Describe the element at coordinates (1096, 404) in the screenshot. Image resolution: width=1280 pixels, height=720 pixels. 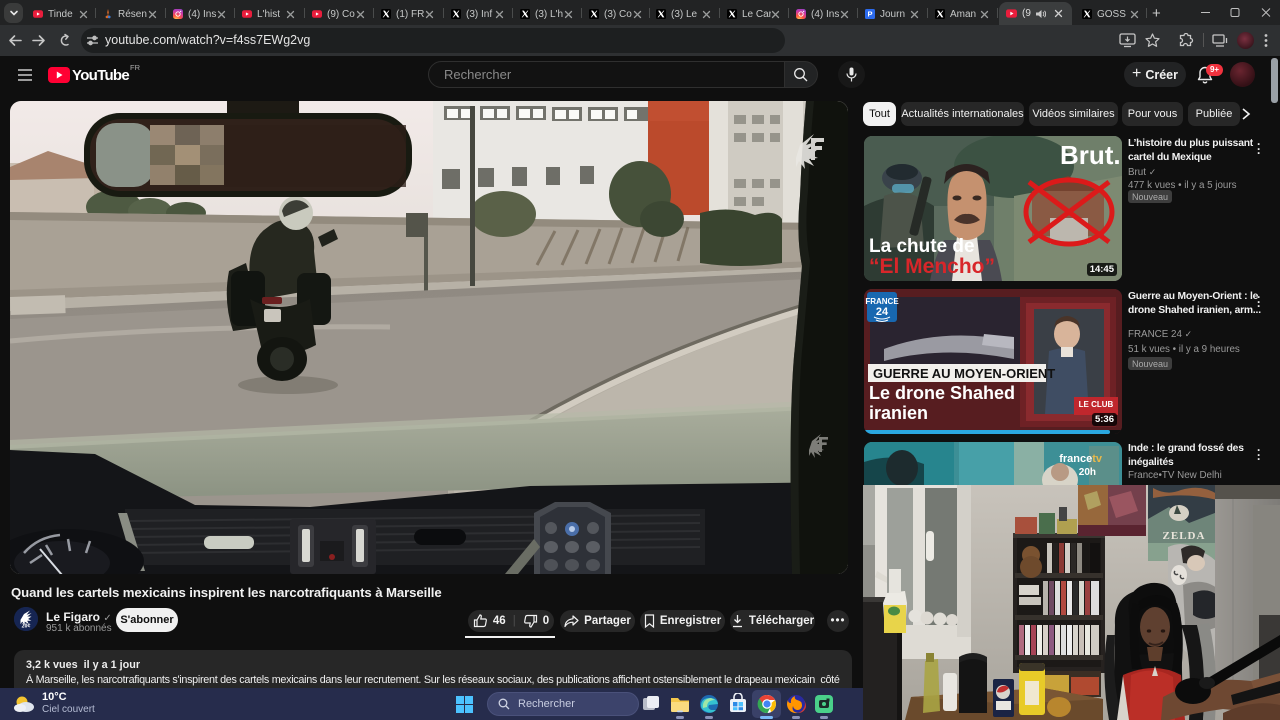
I see `svg-text: LE CLUB` at that location.